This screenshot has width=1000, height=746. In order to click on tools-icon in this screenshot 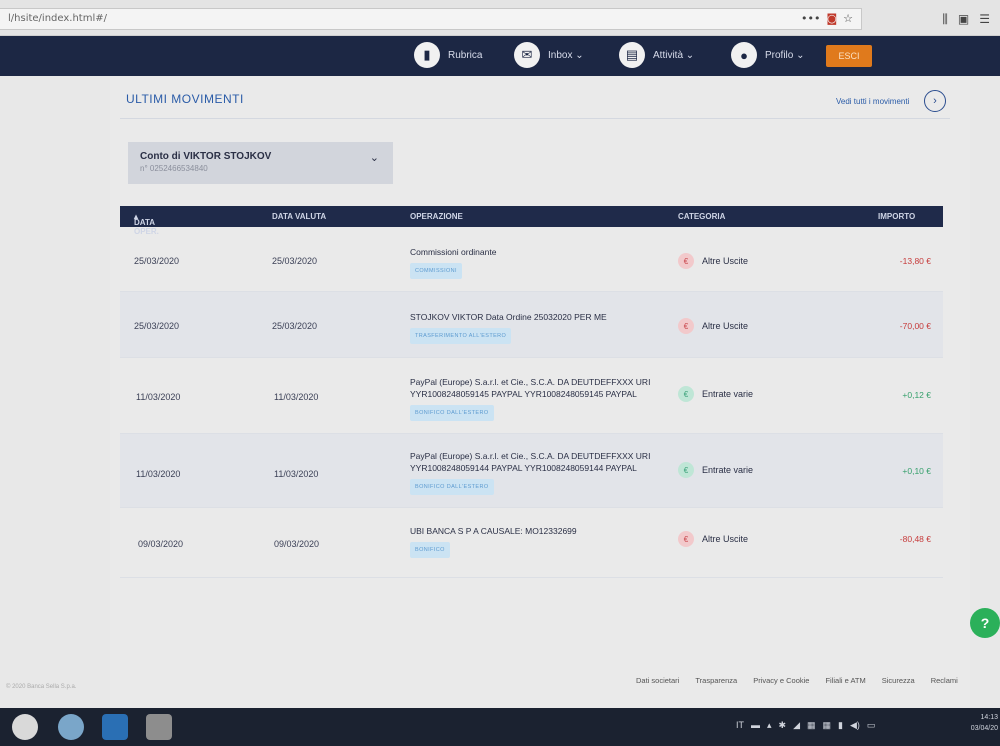, I will do `click(159, 727)`.